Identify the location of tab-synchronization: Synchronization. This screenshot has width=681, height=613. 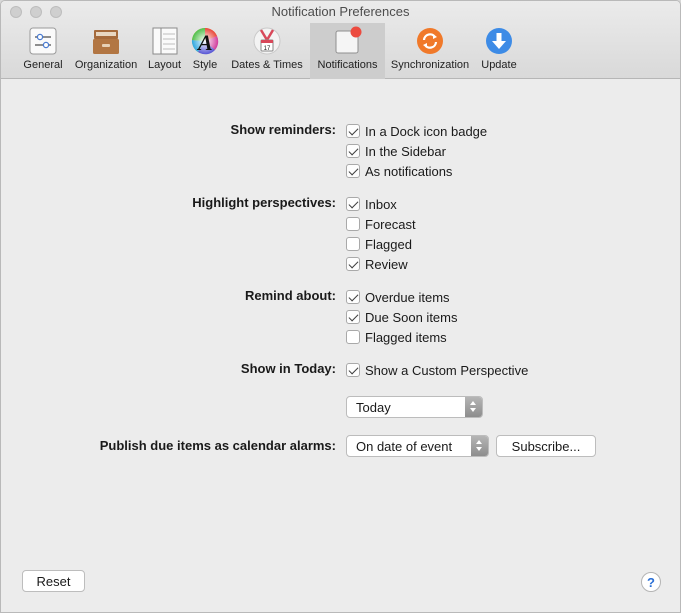
(430, 51).